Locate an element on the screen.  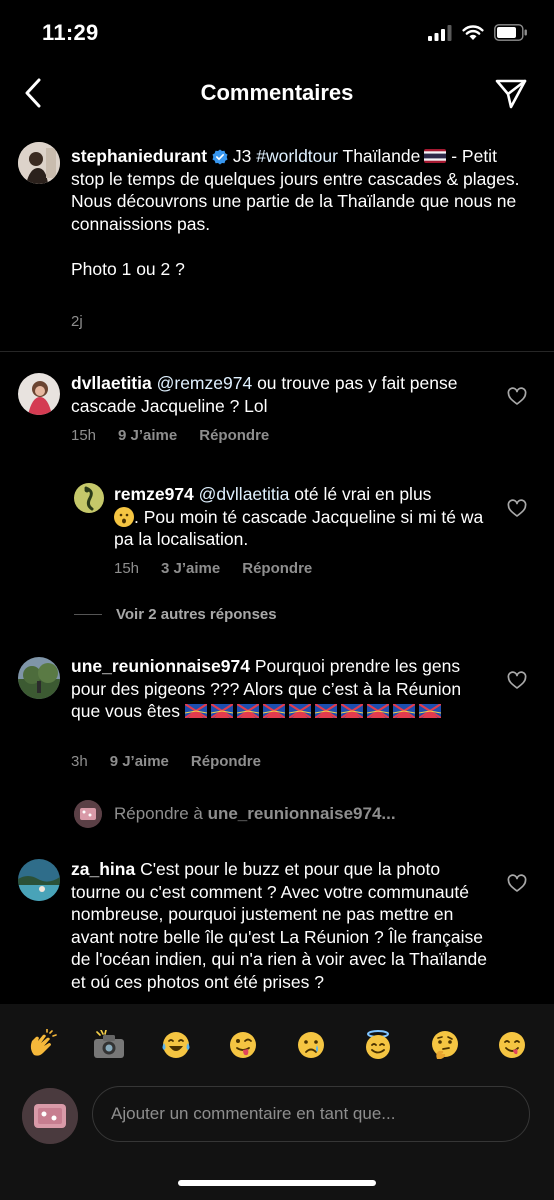
tears-of-joy-icon is located at coordinates (176, 1045).